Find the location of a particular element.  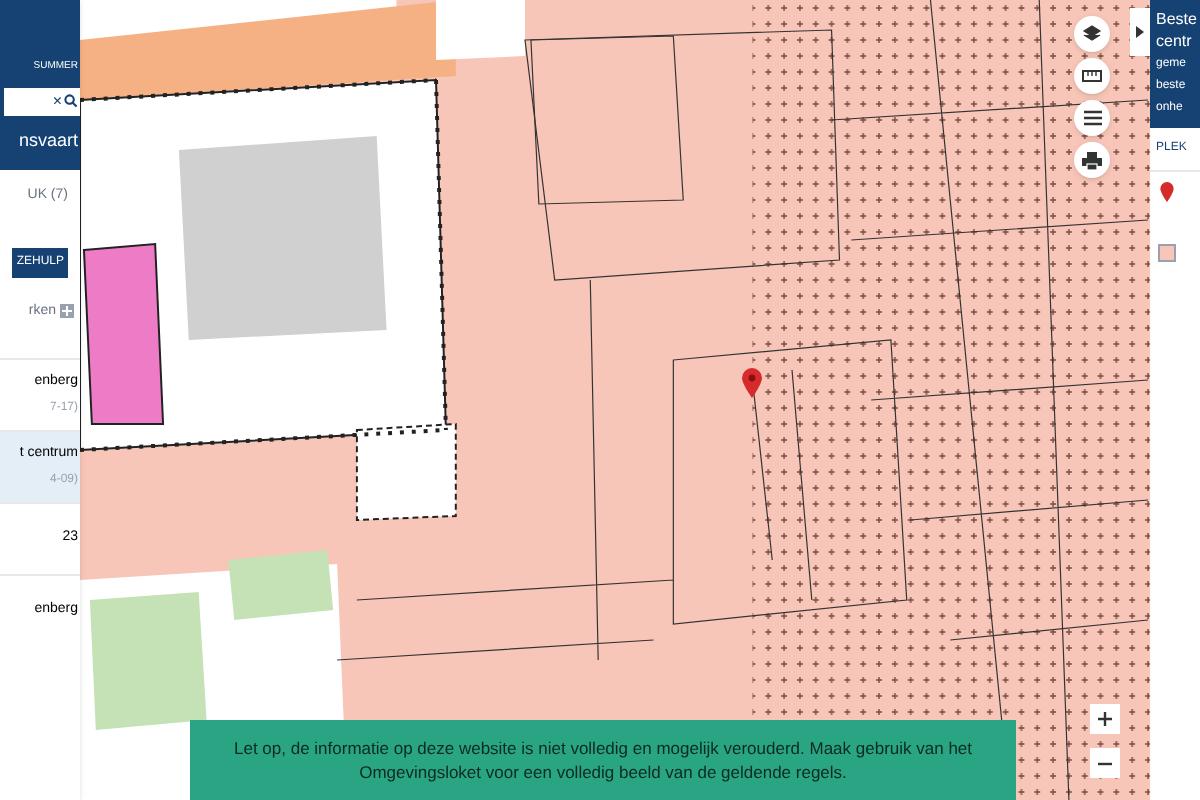

panel-toggle-button is located at coordinates (1140, 32).